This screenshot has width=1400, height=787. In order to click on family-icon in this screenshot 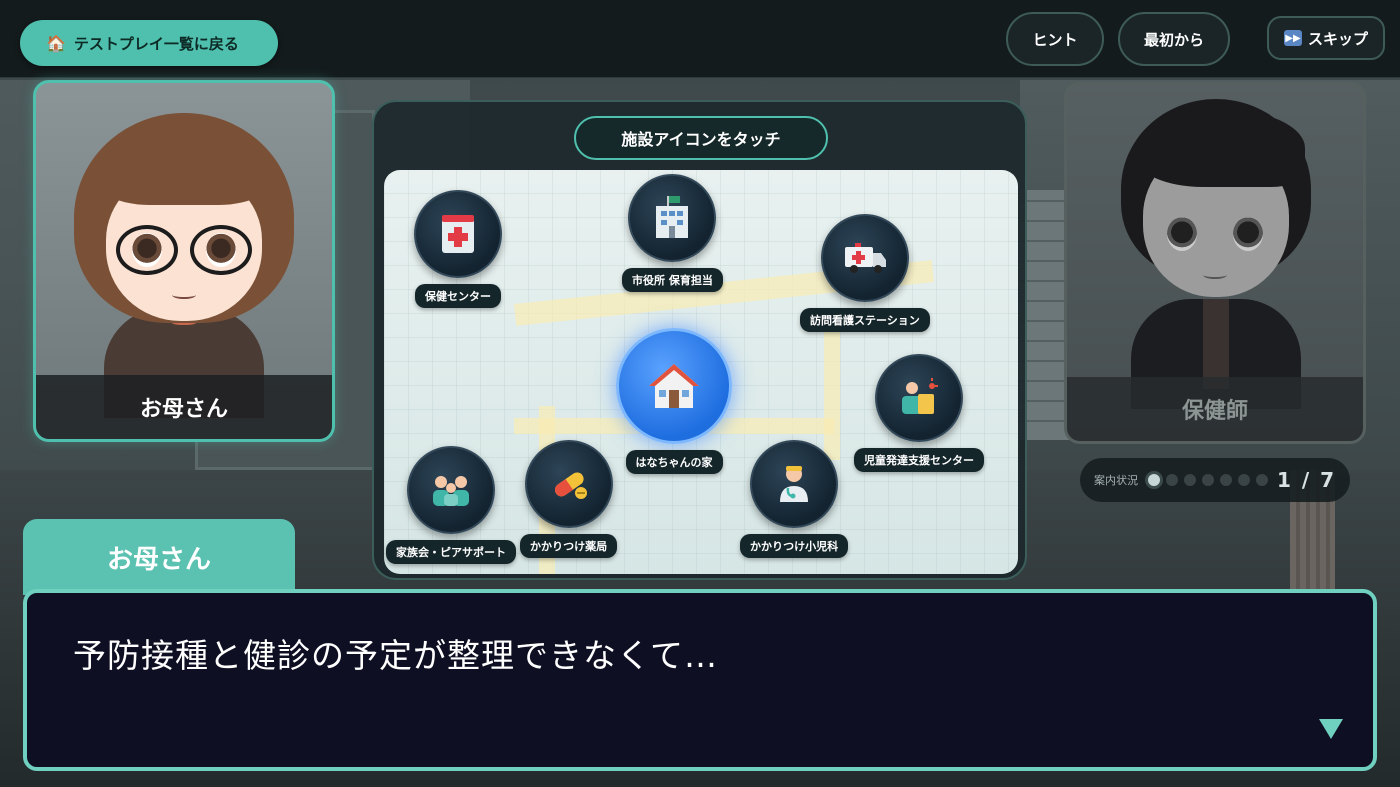, I will do `click(451, 490)`.